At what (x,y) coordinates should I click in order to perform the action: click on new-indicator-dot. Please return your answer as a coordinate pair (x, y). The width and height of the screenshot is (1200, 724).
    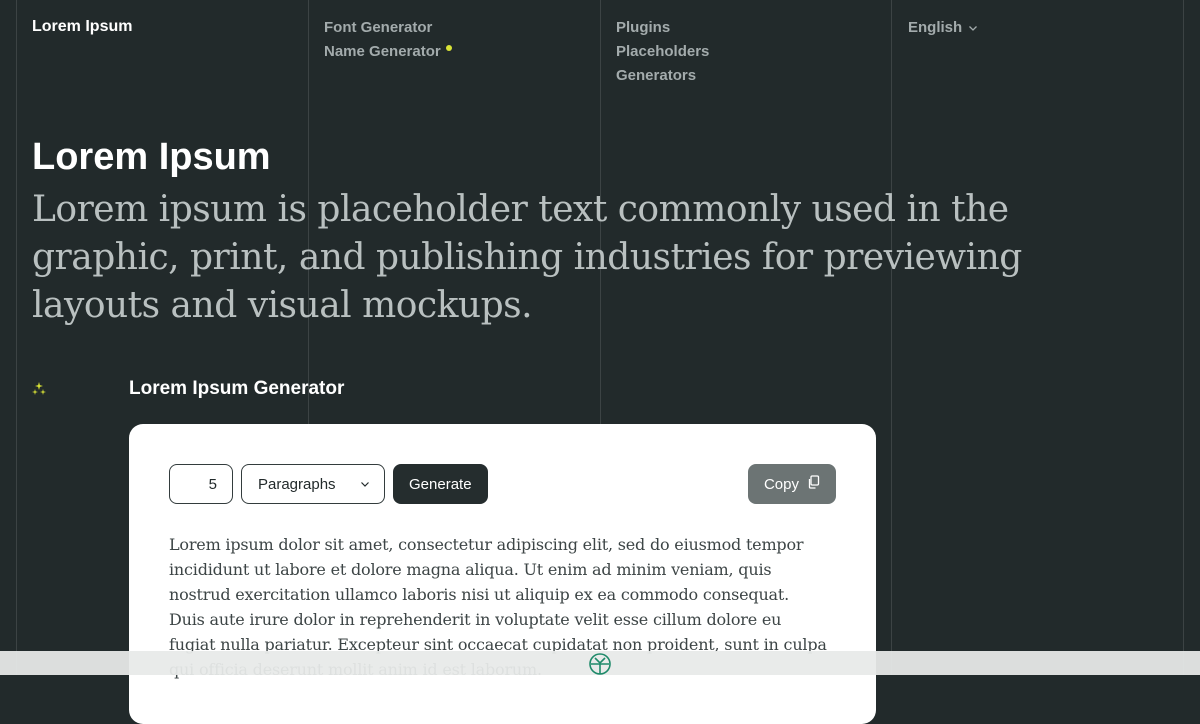
    Looking at the image, I should click on (448, 48).